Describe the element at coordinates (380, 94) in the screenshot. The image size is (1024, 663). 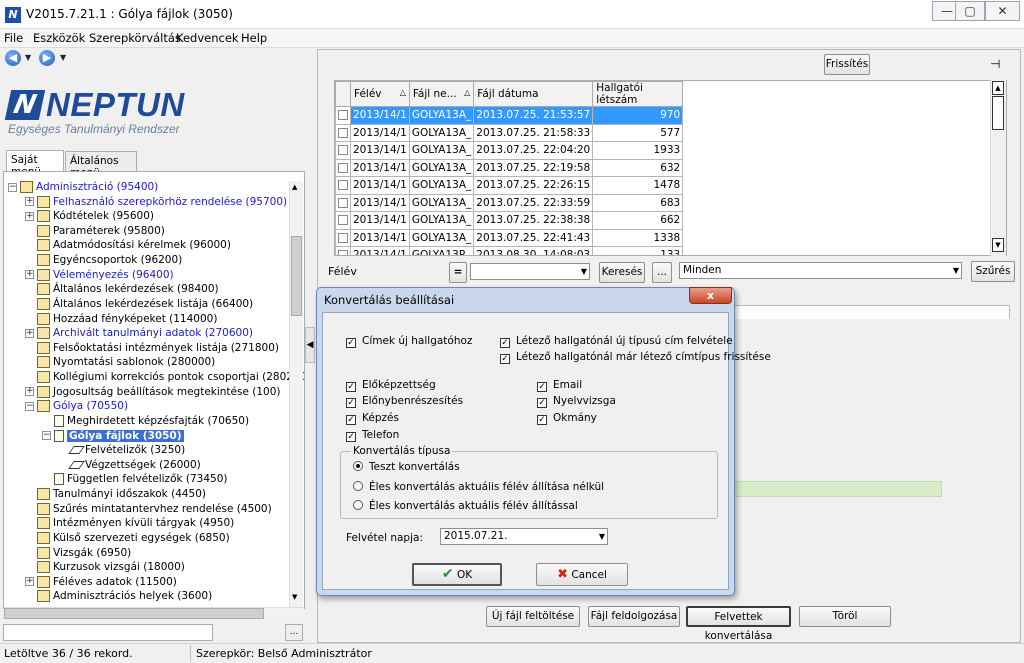
I see `column-header-felev: Félév △` at that location.